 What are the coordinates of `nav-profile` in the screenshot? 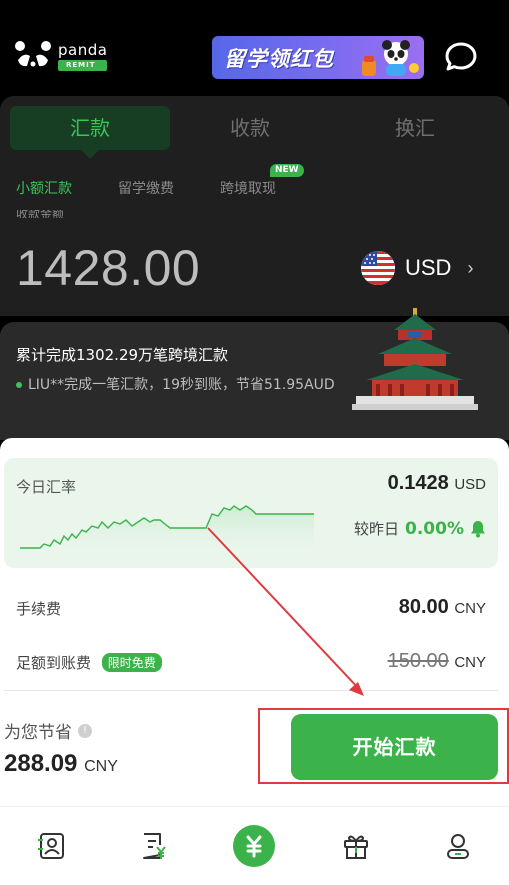 It's located at (458, 846).